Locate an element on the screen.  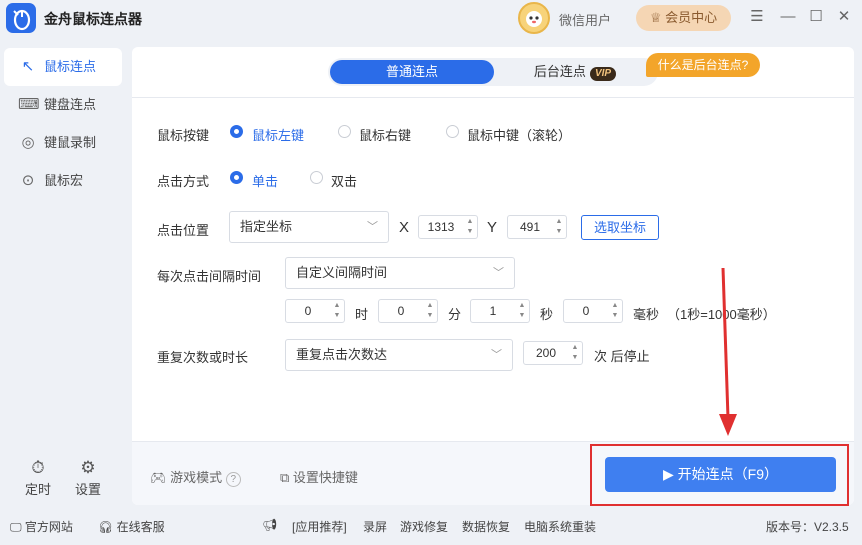
timer-label: 定时 is located at coordinates (37, 489).